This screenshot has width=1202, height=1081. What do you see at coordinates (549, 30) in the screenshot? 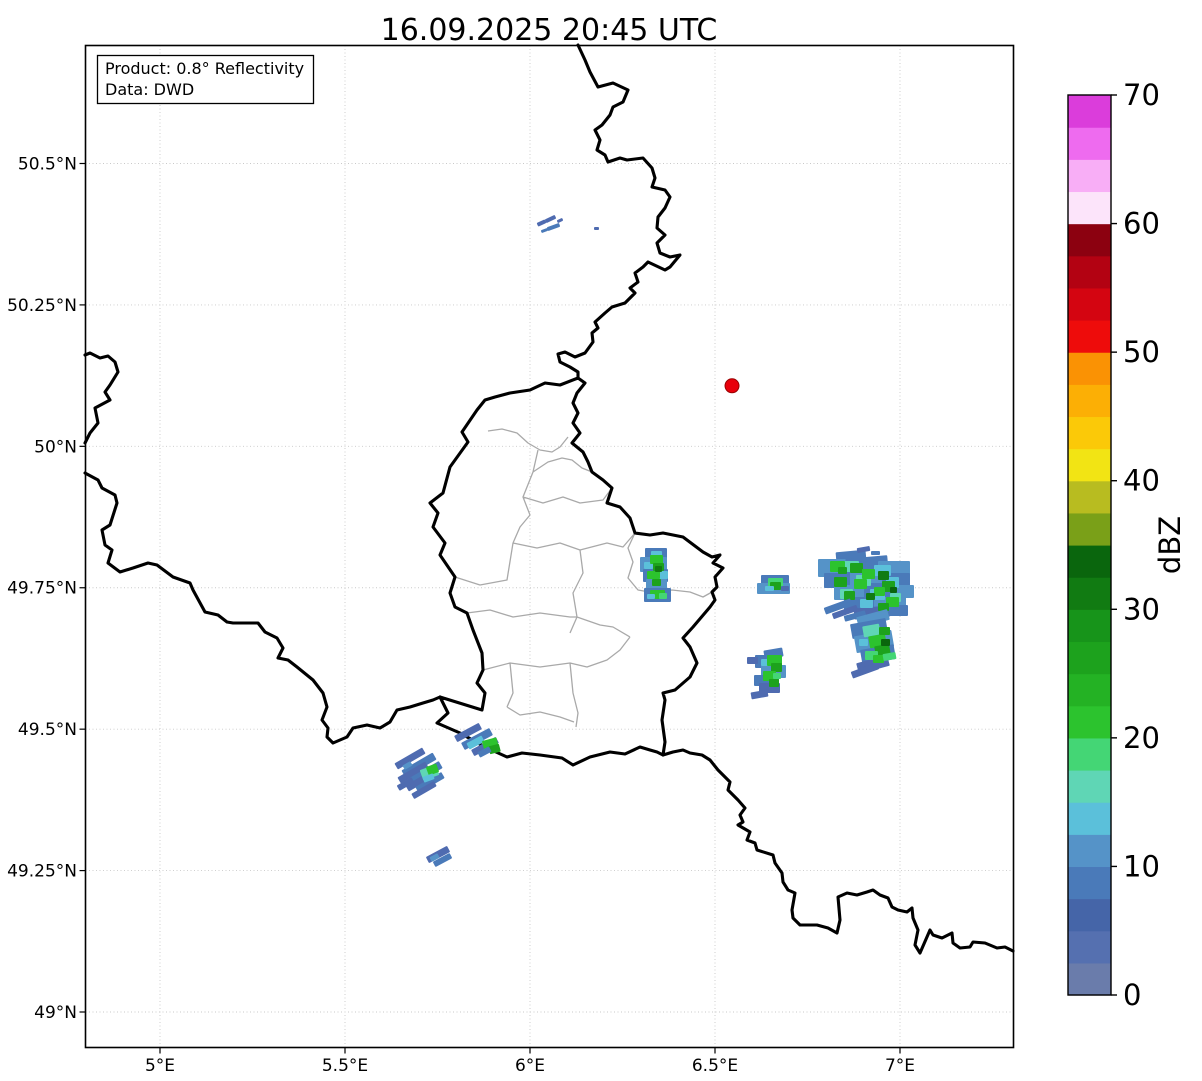
I see `figure-title: 16.09.2025 20:45 UTC` at bounding box center [549, 30].